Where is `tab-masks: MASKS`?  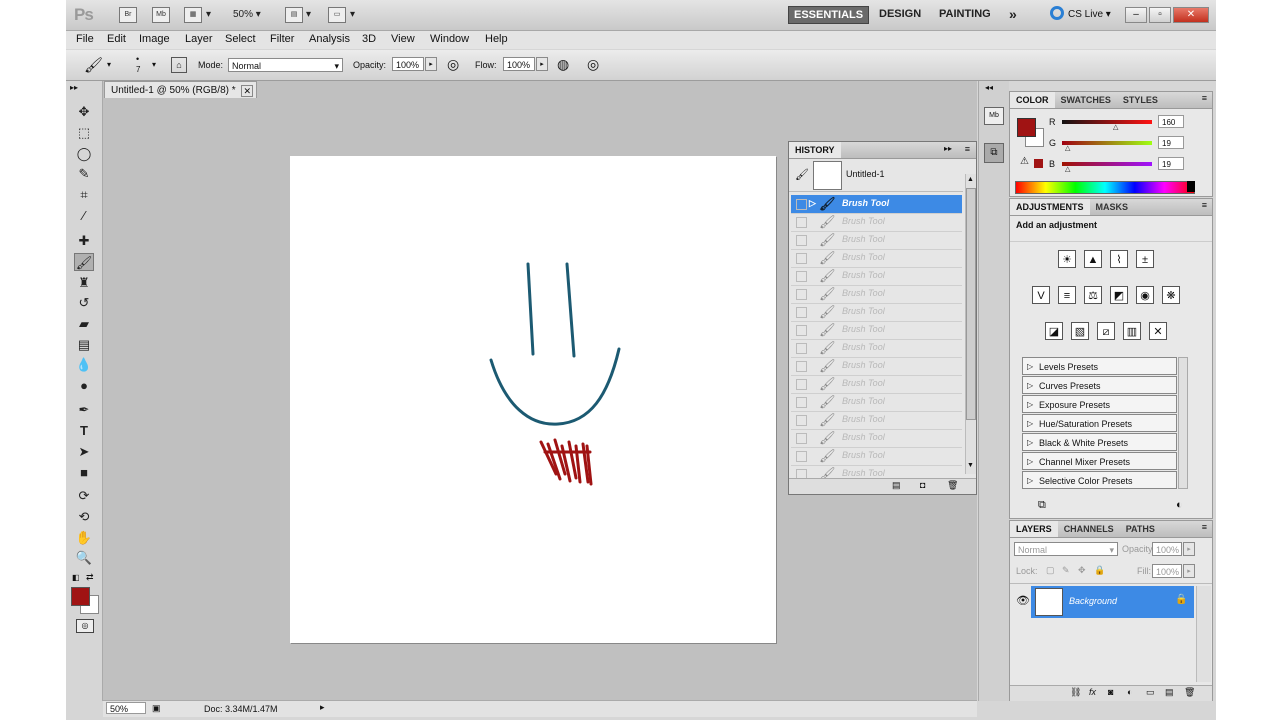 tab-masks: MASKS is located at coordinates (1112, 207).